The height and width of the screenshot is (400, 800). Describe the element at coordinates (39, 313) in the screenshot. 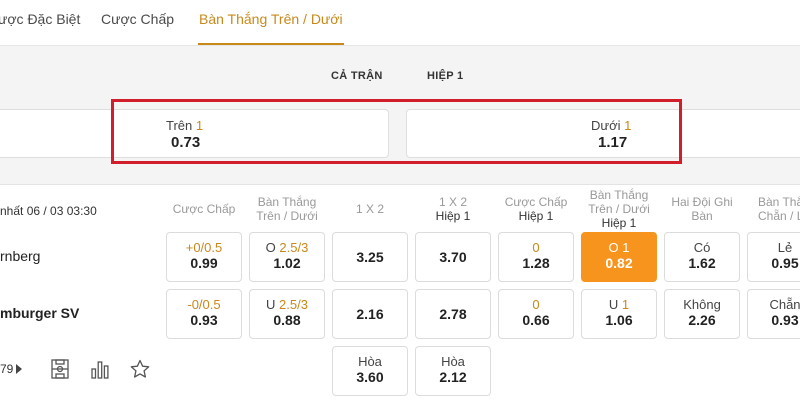

I see `away-team: mburger SV` at that location.